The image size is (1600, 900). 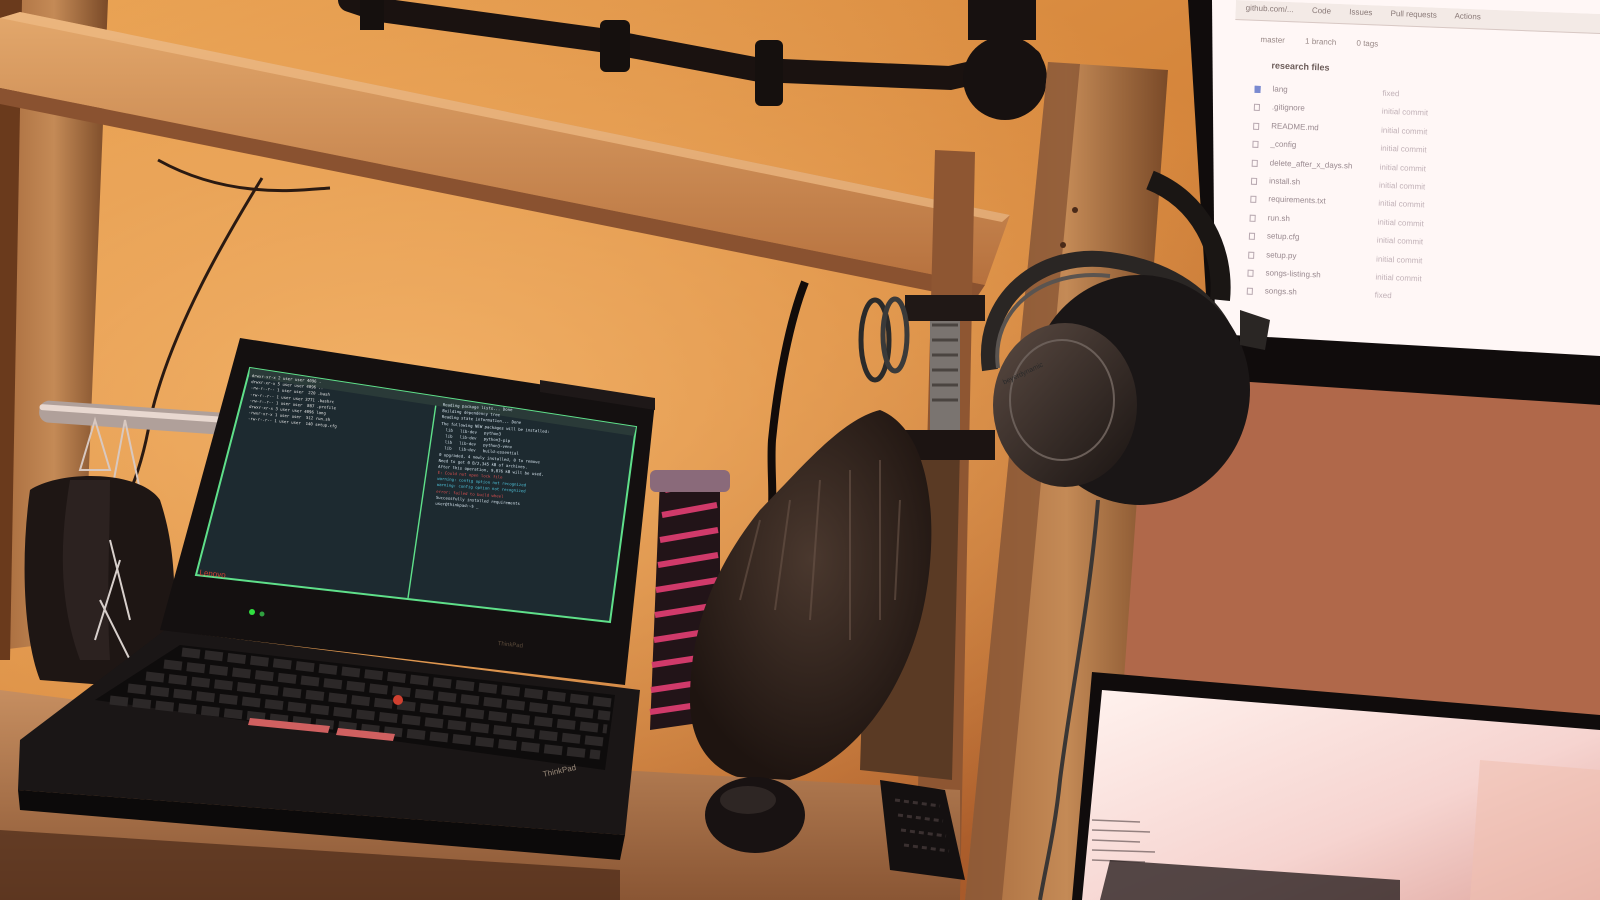 What do you see at coordinates (945, 308) in the screenshot?
I see `clamp-top` at bounding box center [945, 308].